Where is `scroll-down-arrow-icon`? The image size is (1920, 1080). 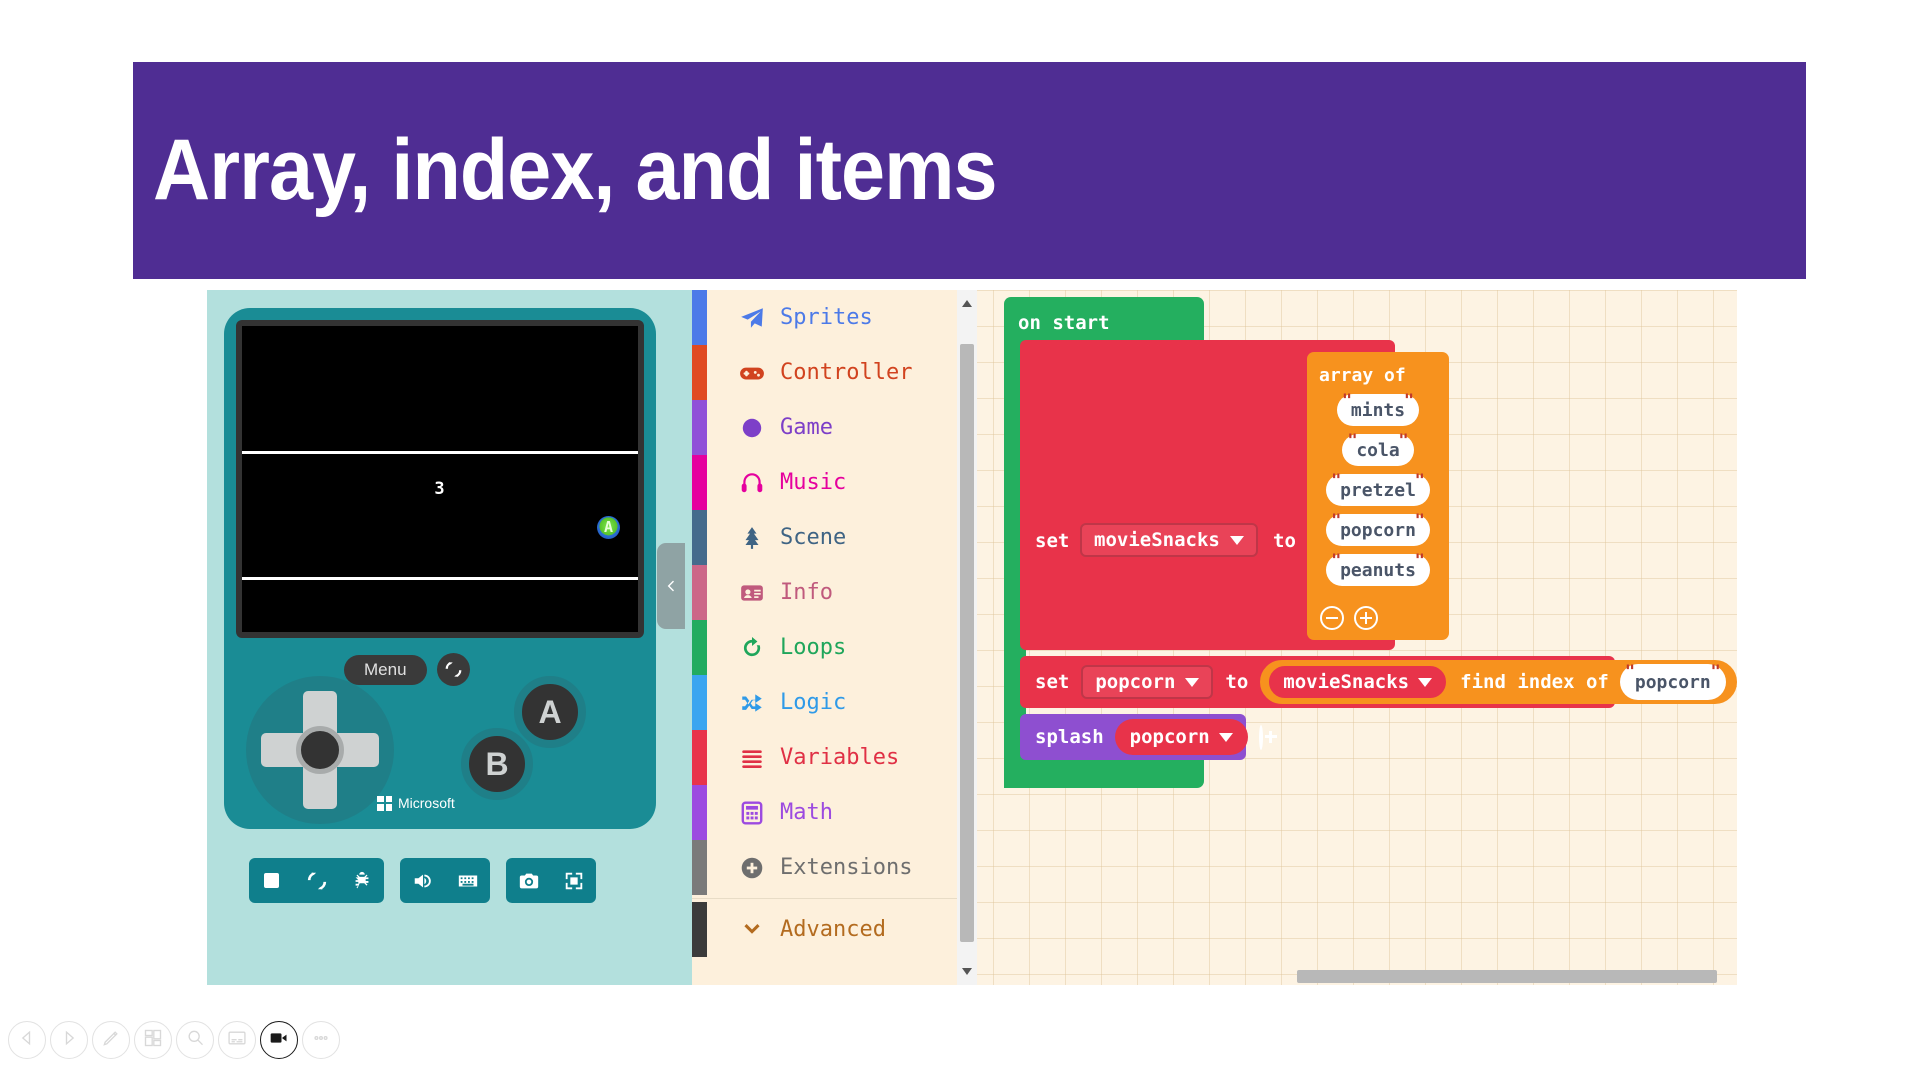
scroll-down-arrow-icon is located at coordinates (967, 971).